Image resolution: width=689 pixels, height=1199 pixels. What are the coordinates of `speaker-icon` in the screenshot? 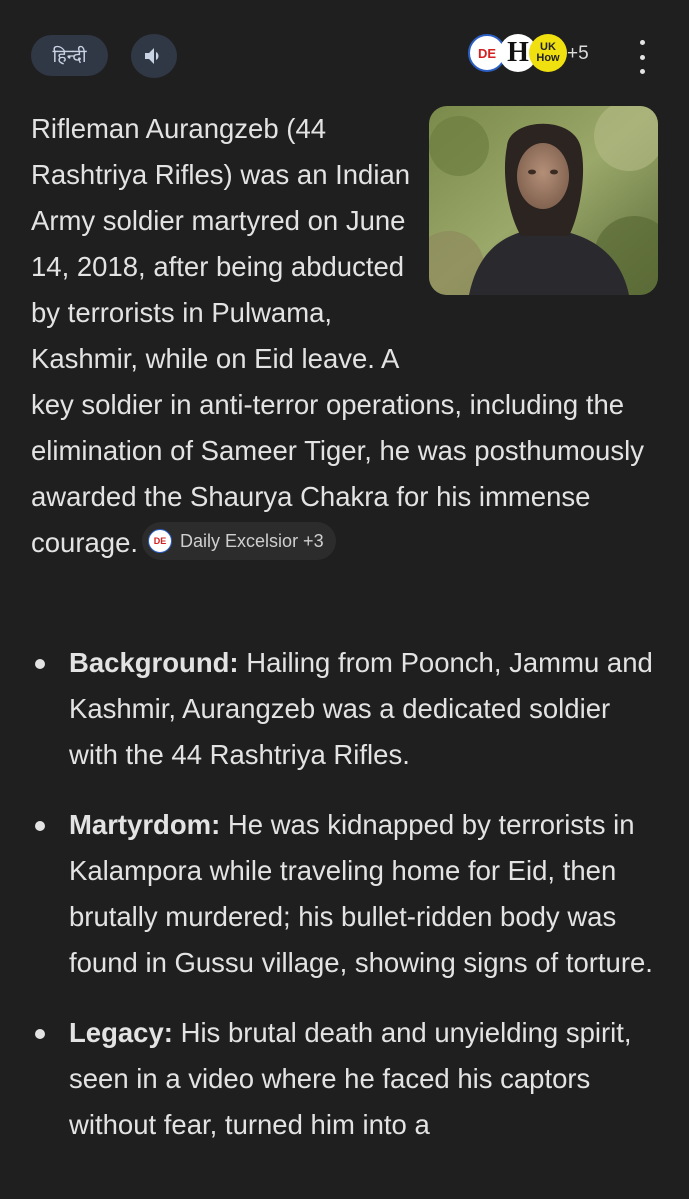 It's located at (152, 56).